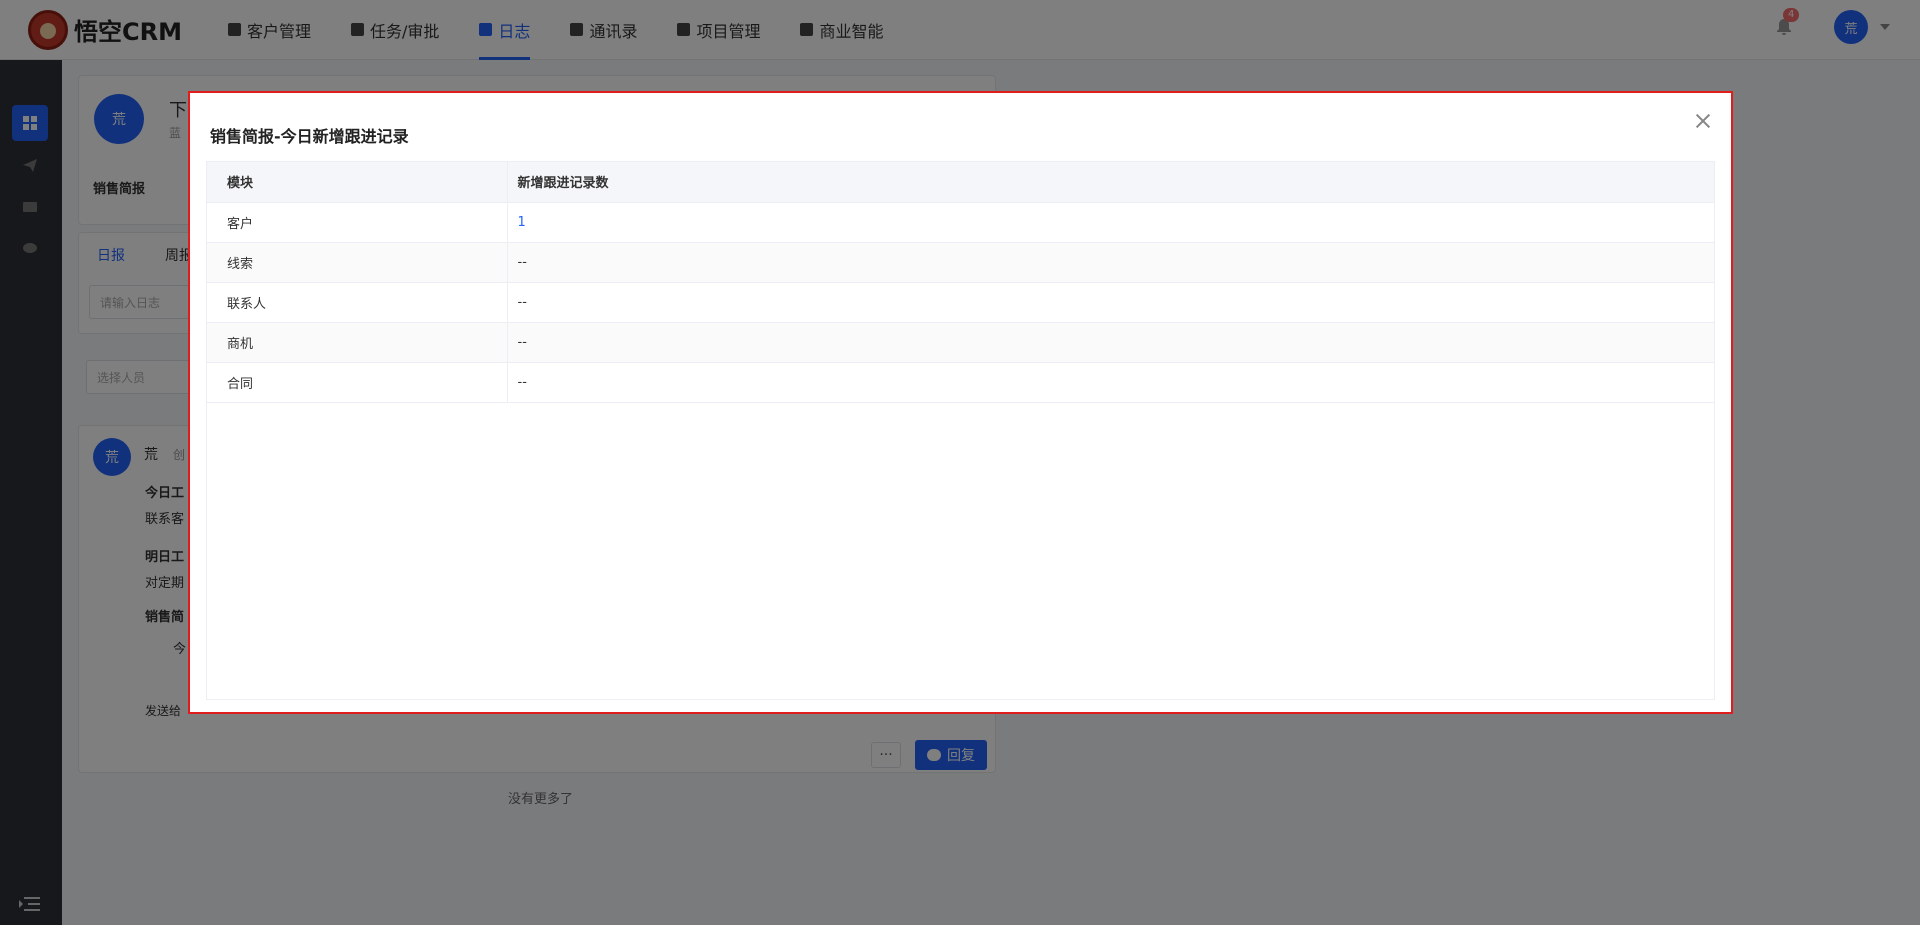  What do you see at coordinates (357, 182) in the screenshot?
I see `column-header-module: 模块` at bounding box center [357, 182].